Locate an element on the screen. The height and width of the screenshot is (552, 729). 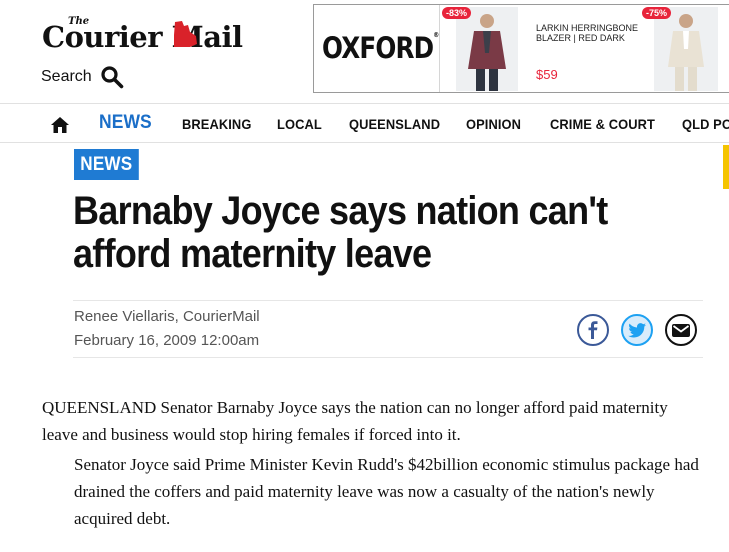
home-icon is located at coordinates (60, 125).